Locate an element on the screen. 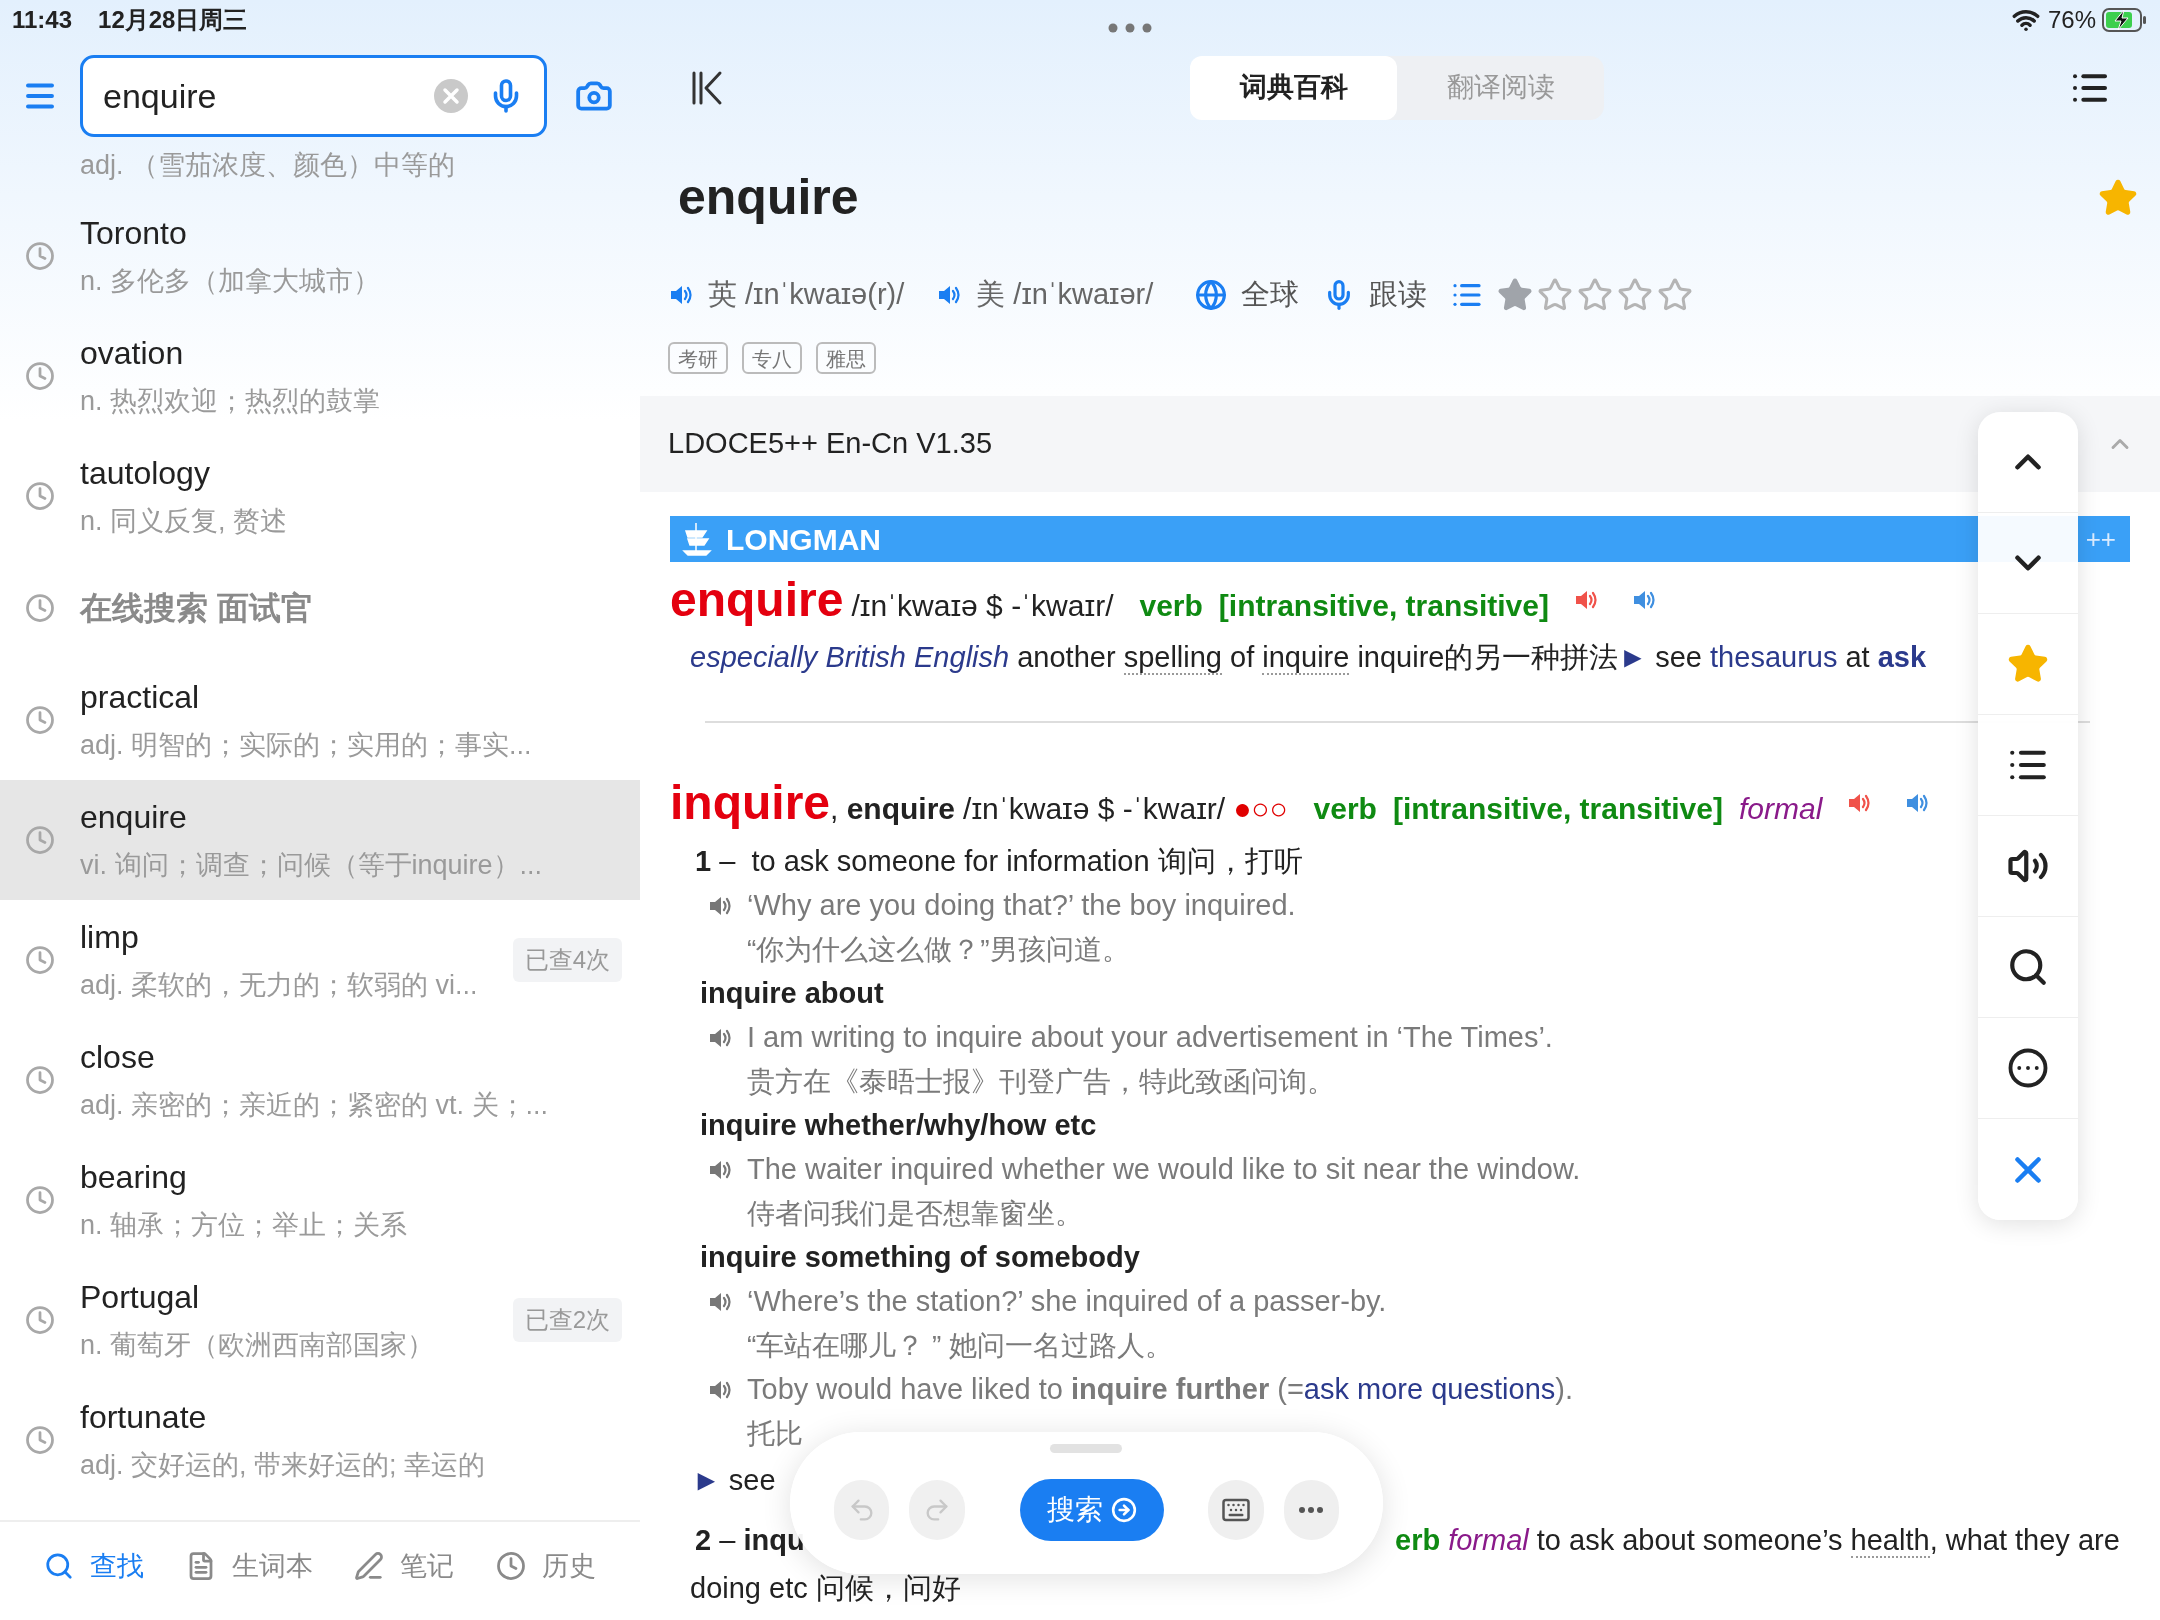 Image resolution: width=2160 pixels, height=1620 pixels. history-word: practical is located at coordinates (140, 697).